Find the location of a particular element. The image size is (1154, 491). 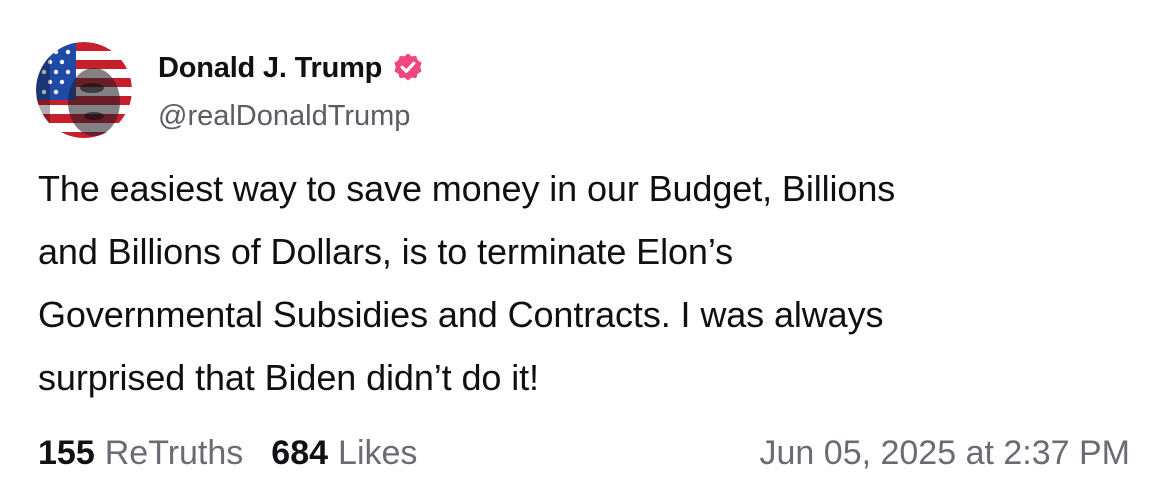

author-name-row: Donald J. Trump is located at coordinates (291, 68).